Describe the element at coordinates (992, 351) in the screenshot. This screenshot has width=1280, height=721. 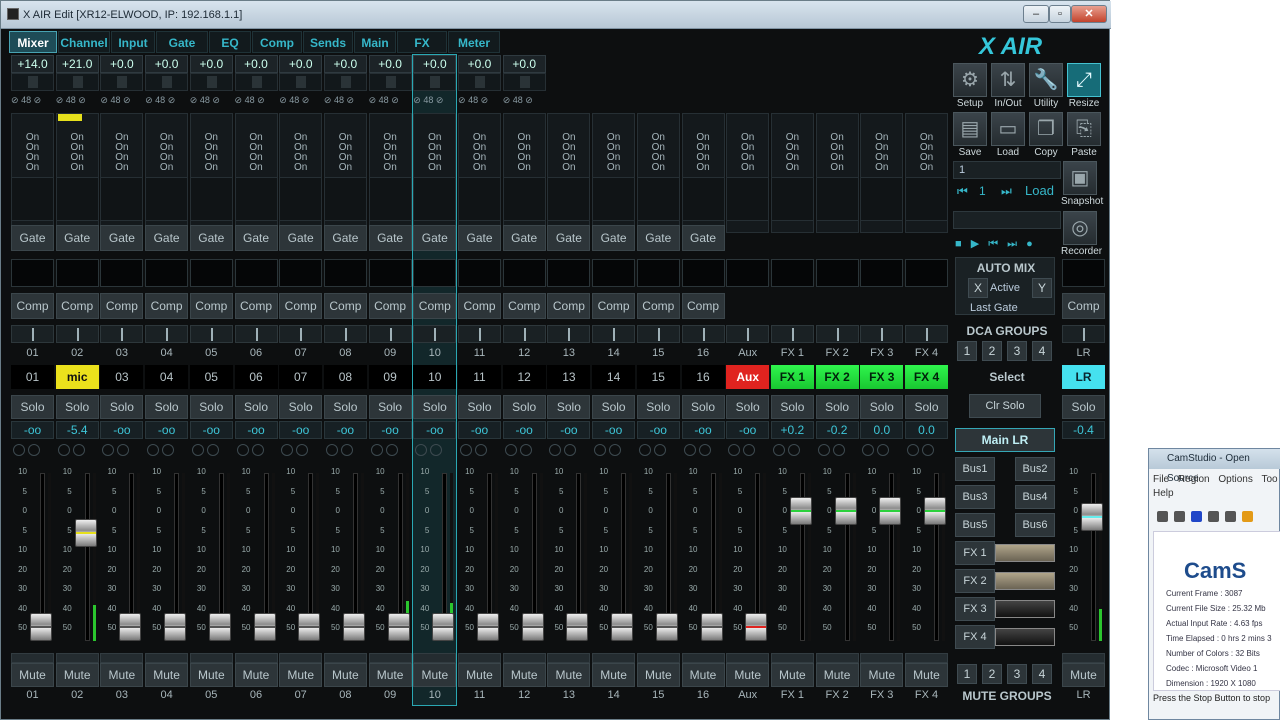
I see `dca-2-button: 2` at that location.